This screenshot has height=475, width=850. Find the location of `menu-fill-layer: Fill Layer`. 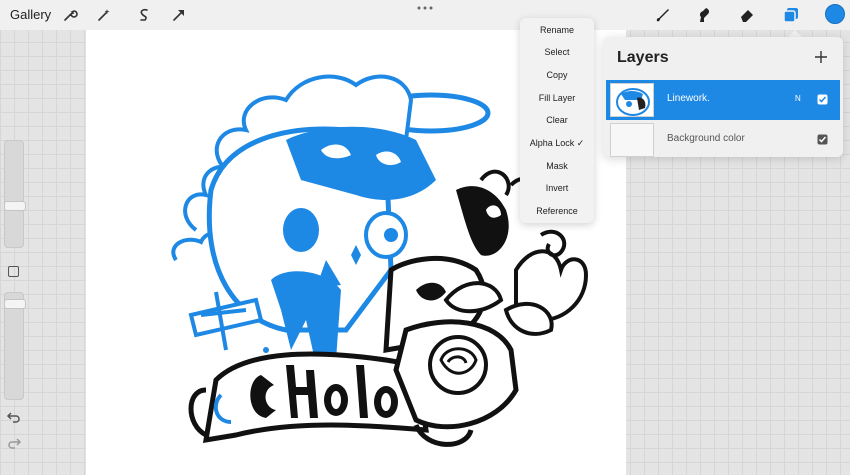

menu-fill-layer: Fill Layer is located at coordinates (557, 98).